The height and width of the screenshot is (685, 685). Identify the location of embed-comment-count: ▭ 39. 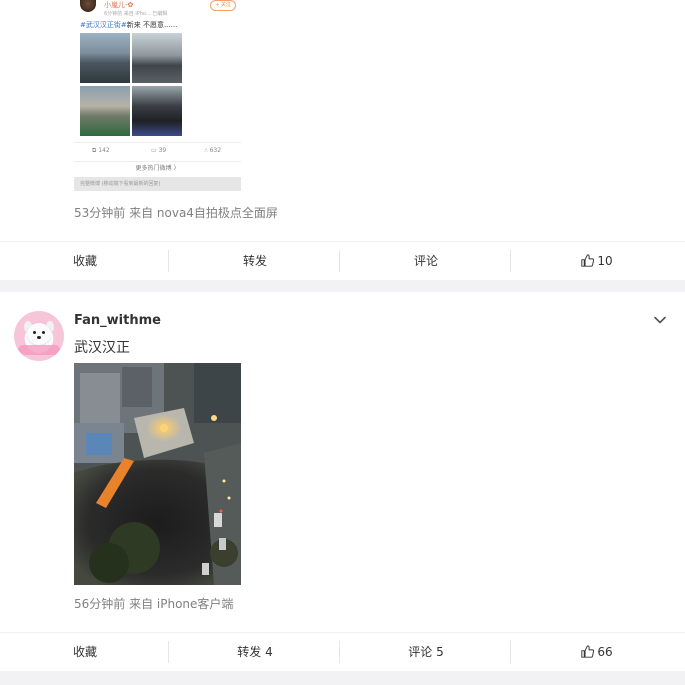
(159, 150).